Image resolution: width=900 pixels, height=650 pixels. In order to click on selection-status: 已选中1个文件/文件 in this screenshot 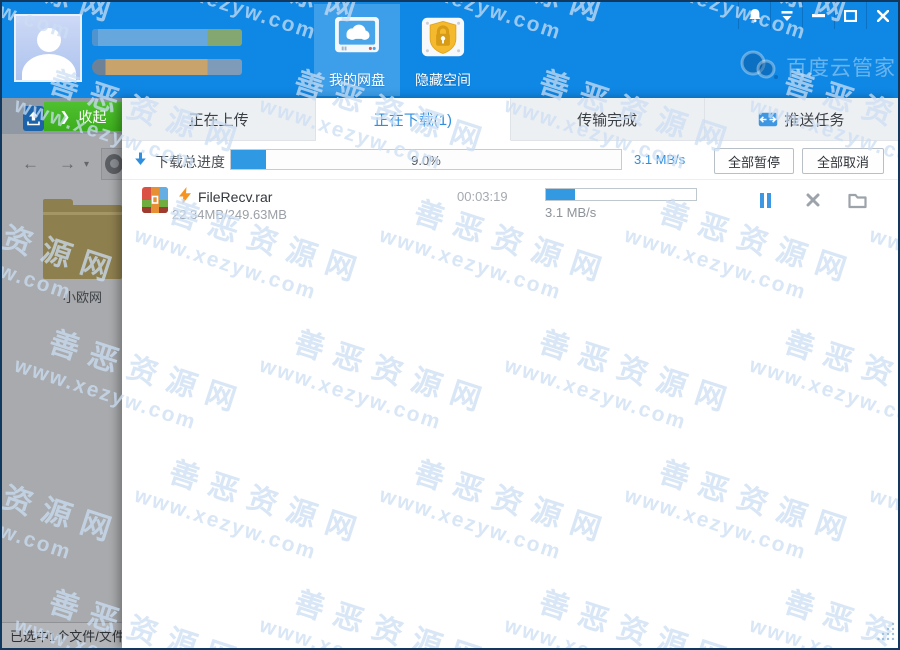, I will do `click(66, 636)`.